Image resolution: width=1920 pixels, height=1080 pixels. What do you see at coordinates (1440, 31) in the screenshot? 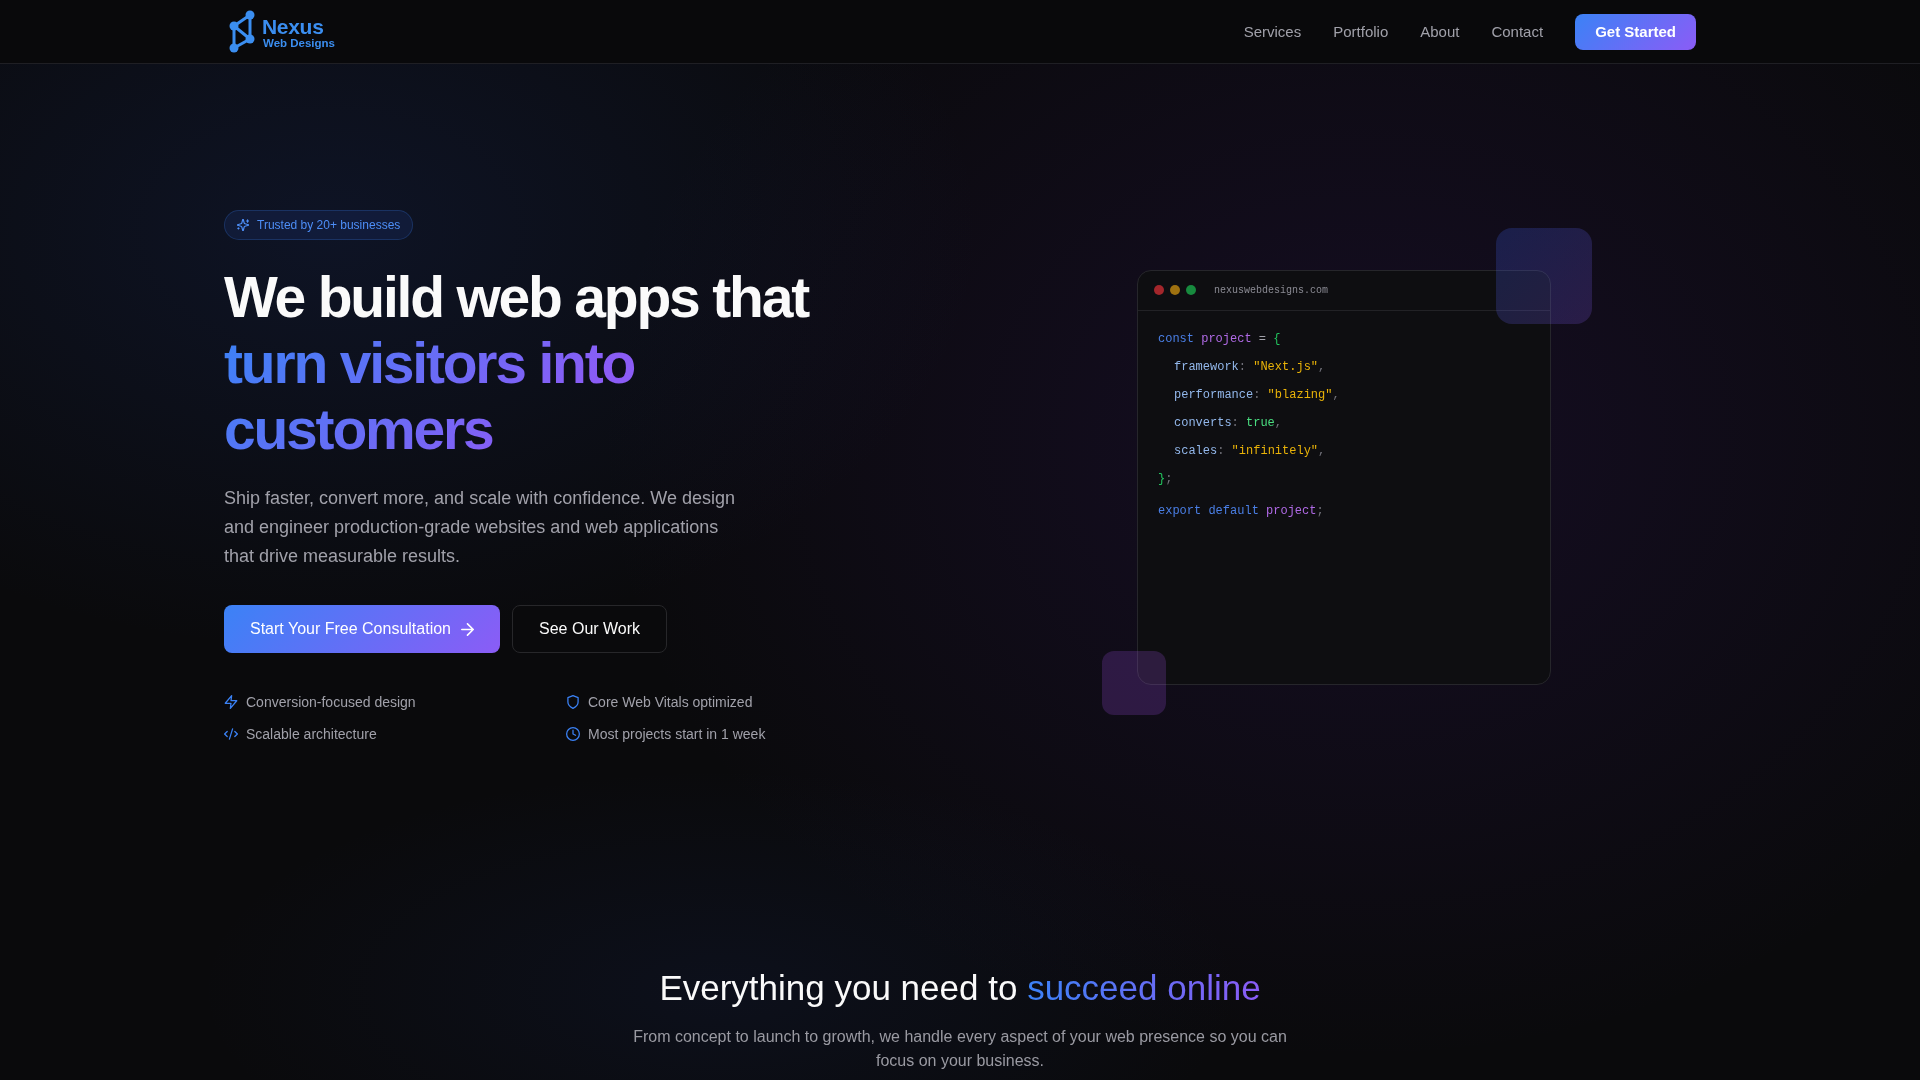
I see `nav-link: About` at bounding box center [1440, 31].